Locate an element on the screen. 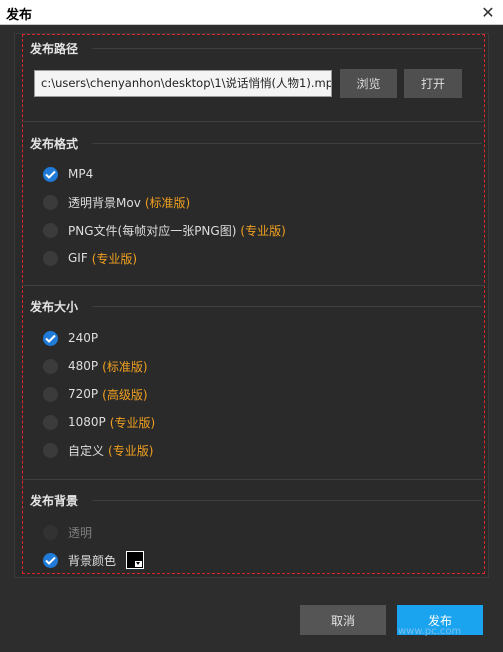 Image resolution: width=503 pixels, height=652 pixels. background-option-label: 背景颜色 is located at coordinates (92, 560).